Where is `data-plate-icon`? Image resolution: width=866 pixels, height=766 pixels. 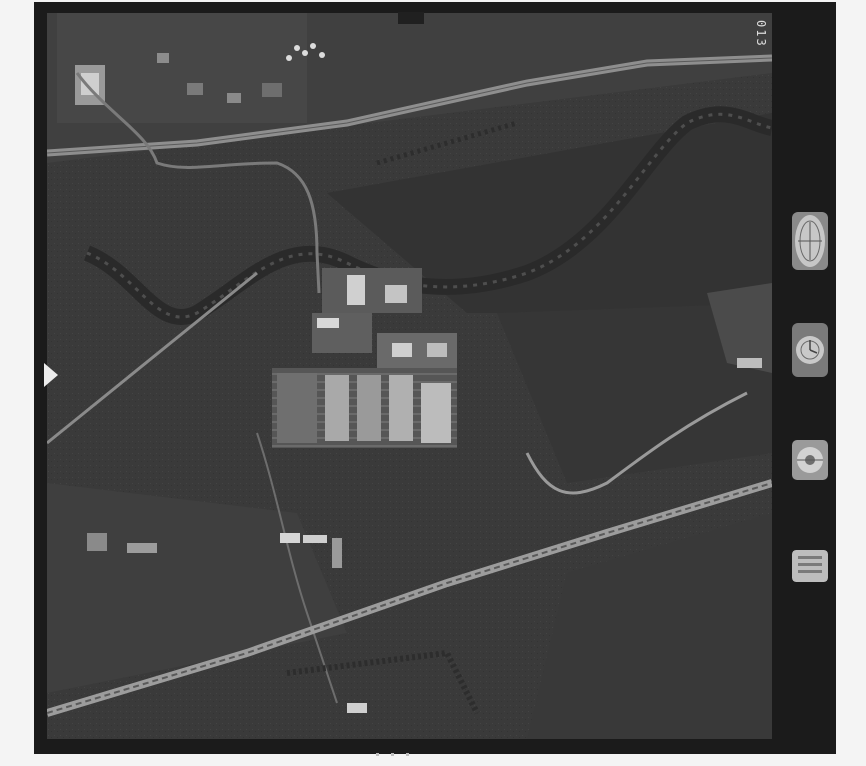
data-plate-icon is located at coordinates (810, 566).